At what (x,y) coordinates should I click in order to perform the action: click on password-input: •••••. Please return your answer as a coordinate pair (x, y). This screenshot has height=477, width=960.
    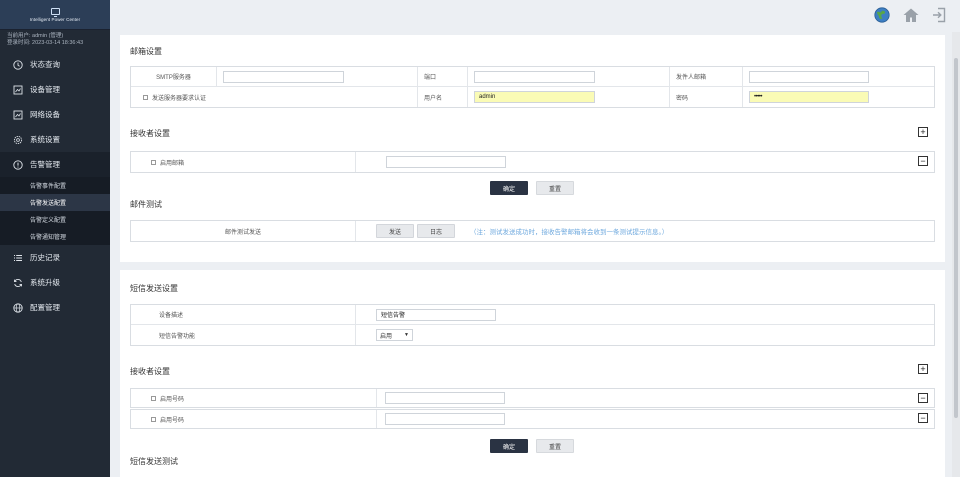
    Looking at the image, I should click on (809, 97).